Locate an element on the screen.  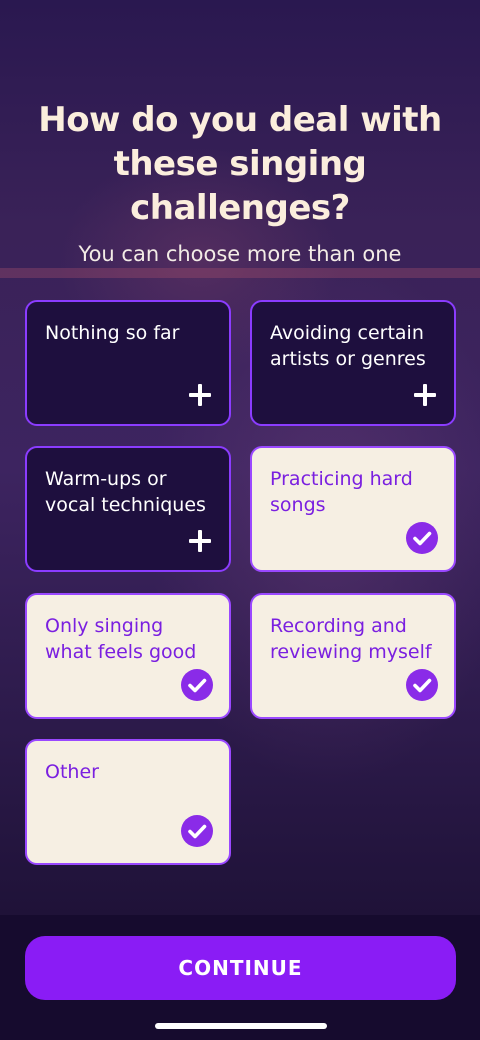
option-label: Other is located at coordinates (72, 772).